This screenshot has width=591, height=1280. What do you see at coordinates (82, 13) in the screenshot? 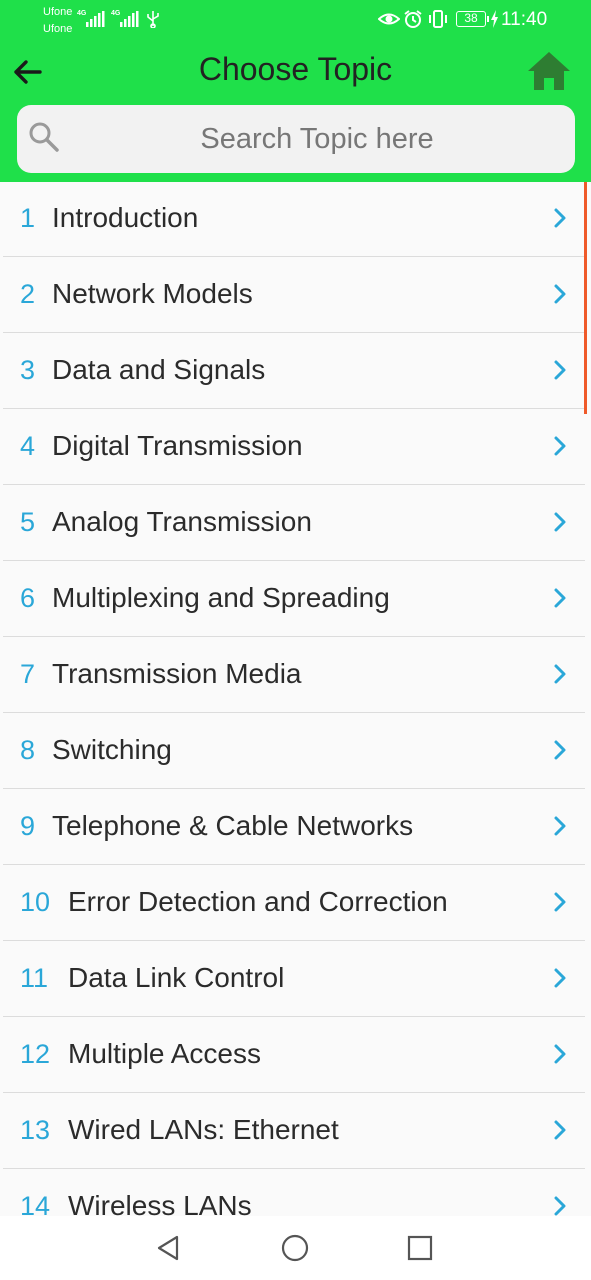
I see `network-type-1: 4G` at bounding box center [82, 13].